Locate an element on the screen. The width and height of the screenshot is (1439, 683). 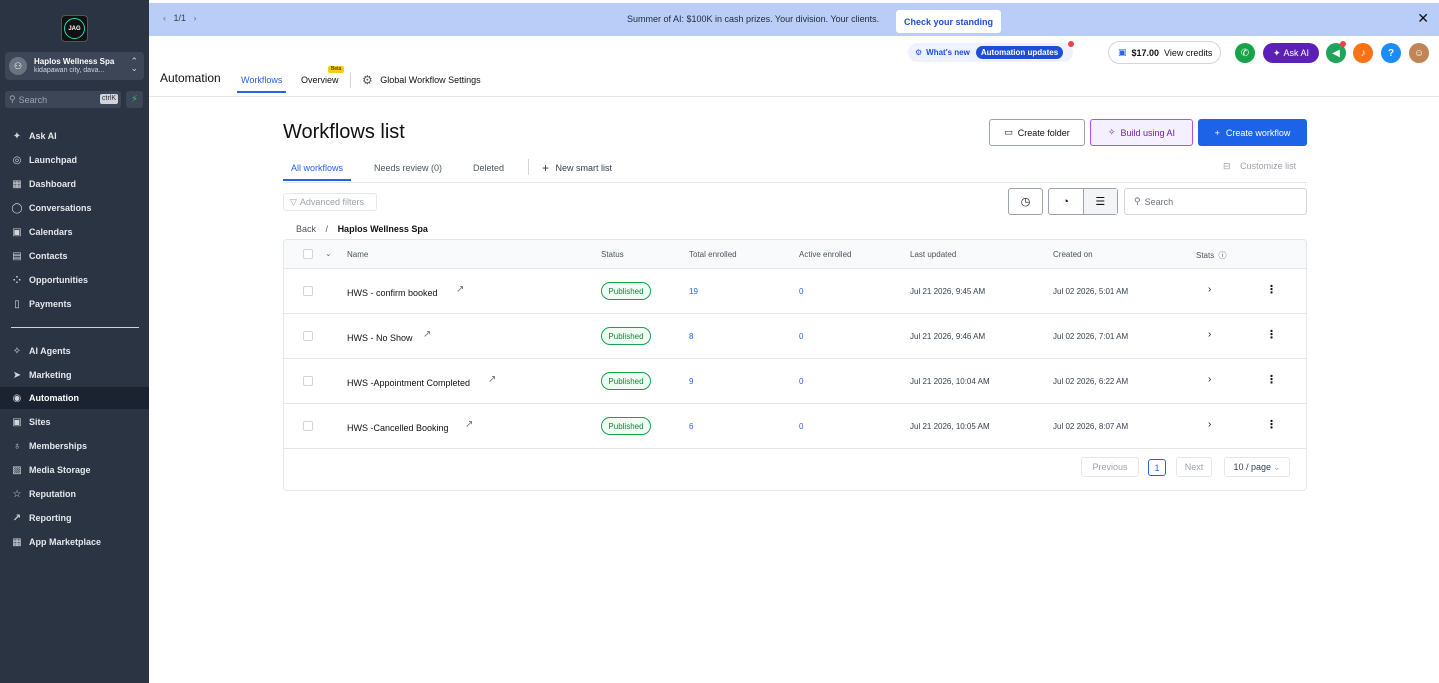
total-enrolled: 19 is located at coordinates (693, 291).